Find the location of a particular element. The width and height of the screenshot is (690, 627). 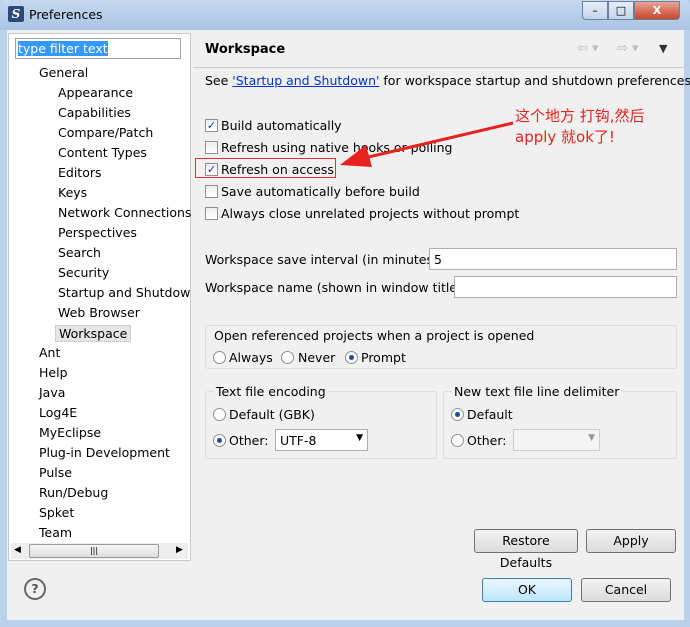

title-bar: S Preferences – □ X is located at coordinates (345, 15).